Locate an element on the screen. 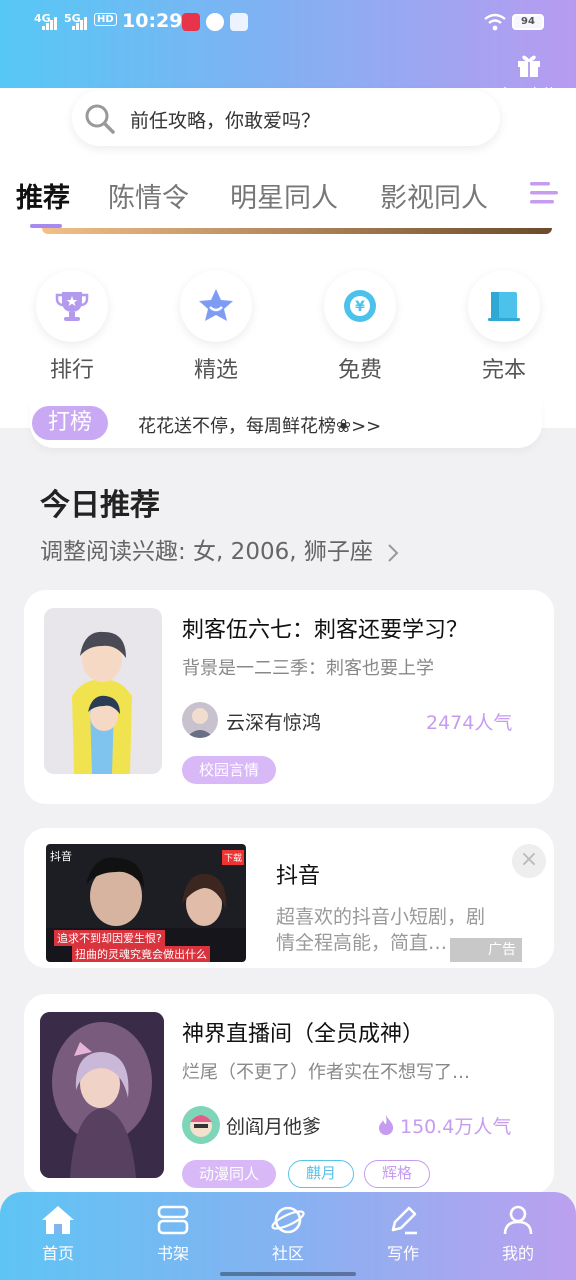 The image size is (576, 1280). nav-home: 首页 is located at coordinates (58, 1234).